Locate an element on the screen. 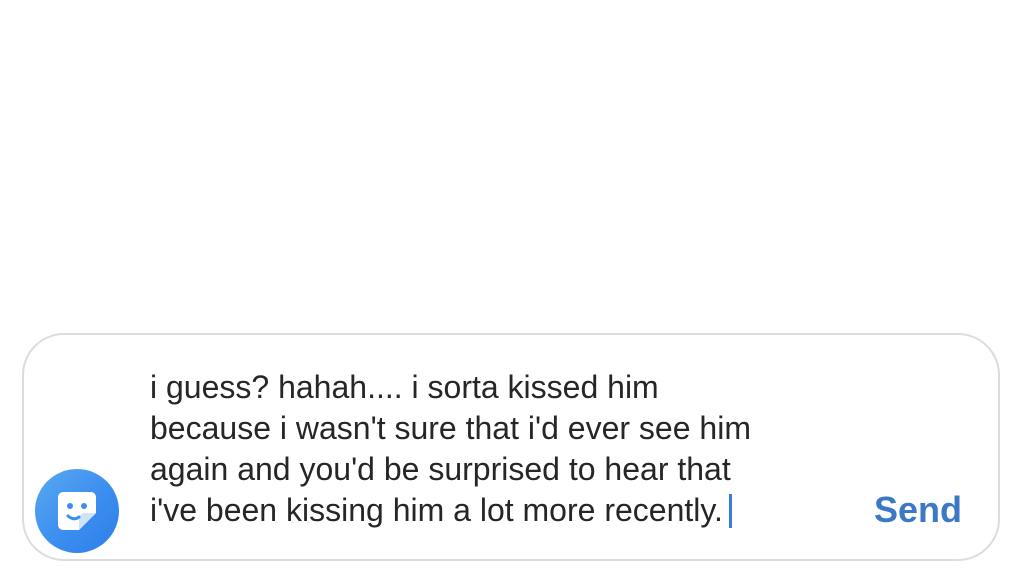  send-button: Send is located at coordinates (918, 510).